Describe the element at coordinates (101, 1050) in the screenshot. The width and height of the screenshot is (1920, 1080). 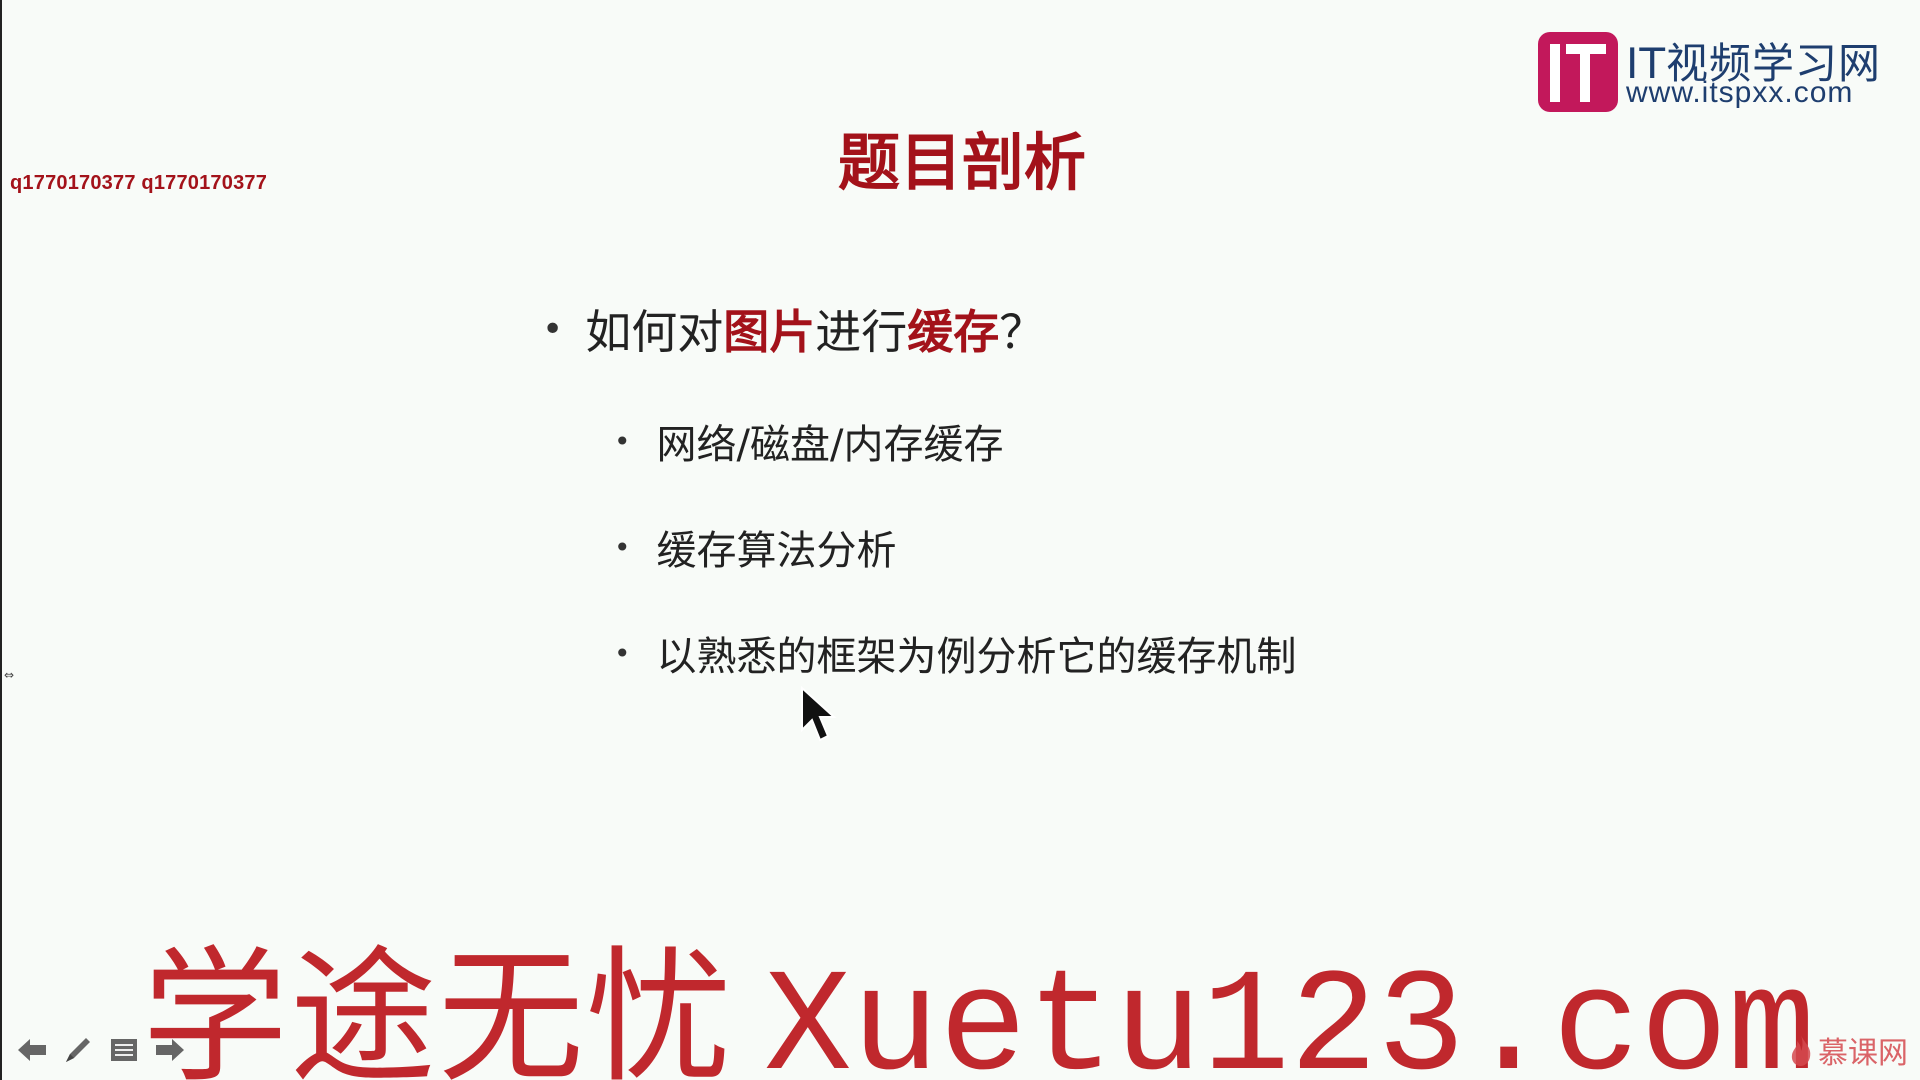
I see `slideshow-toolbar` at that location.